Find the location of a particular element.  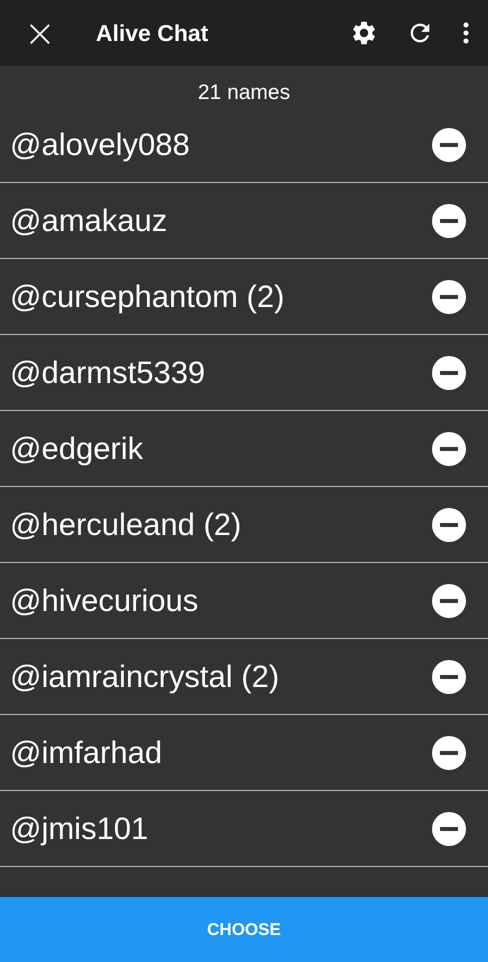

user-name: @herculeand (2) is located at coordinates (126, 524).